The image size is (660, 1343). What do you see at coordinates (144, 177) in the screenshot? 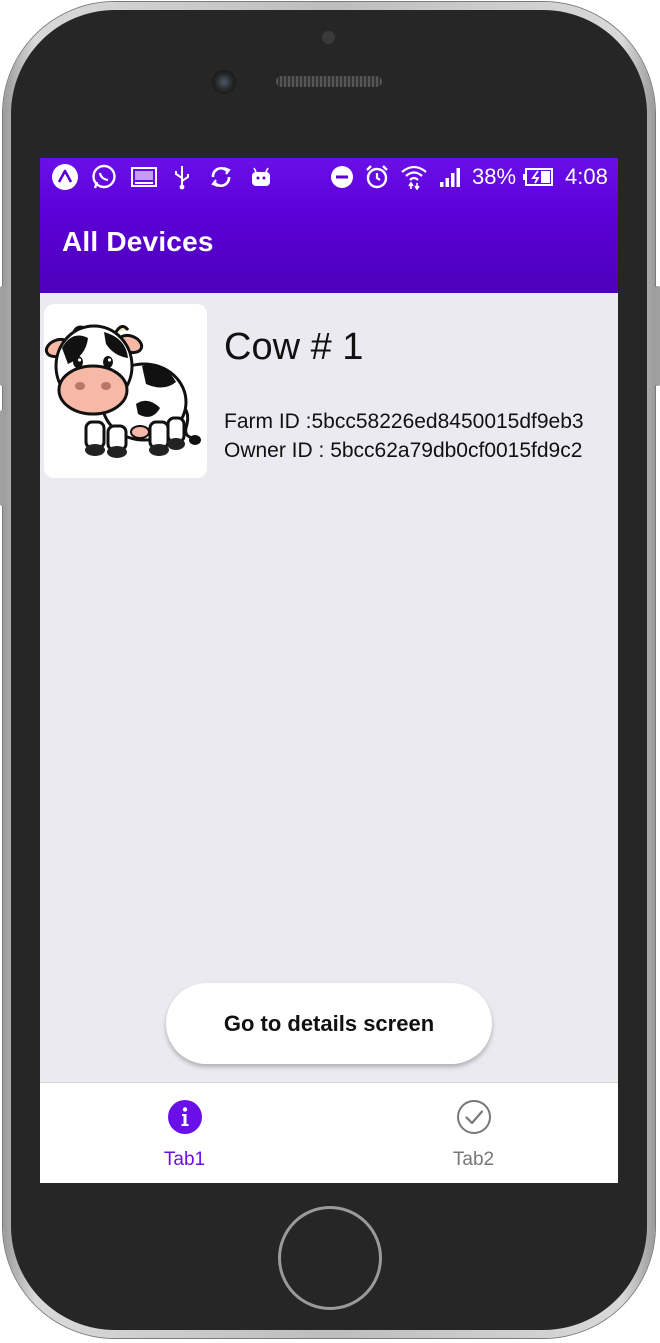
I see `gallery-icon` at bounding box center [144, 177].